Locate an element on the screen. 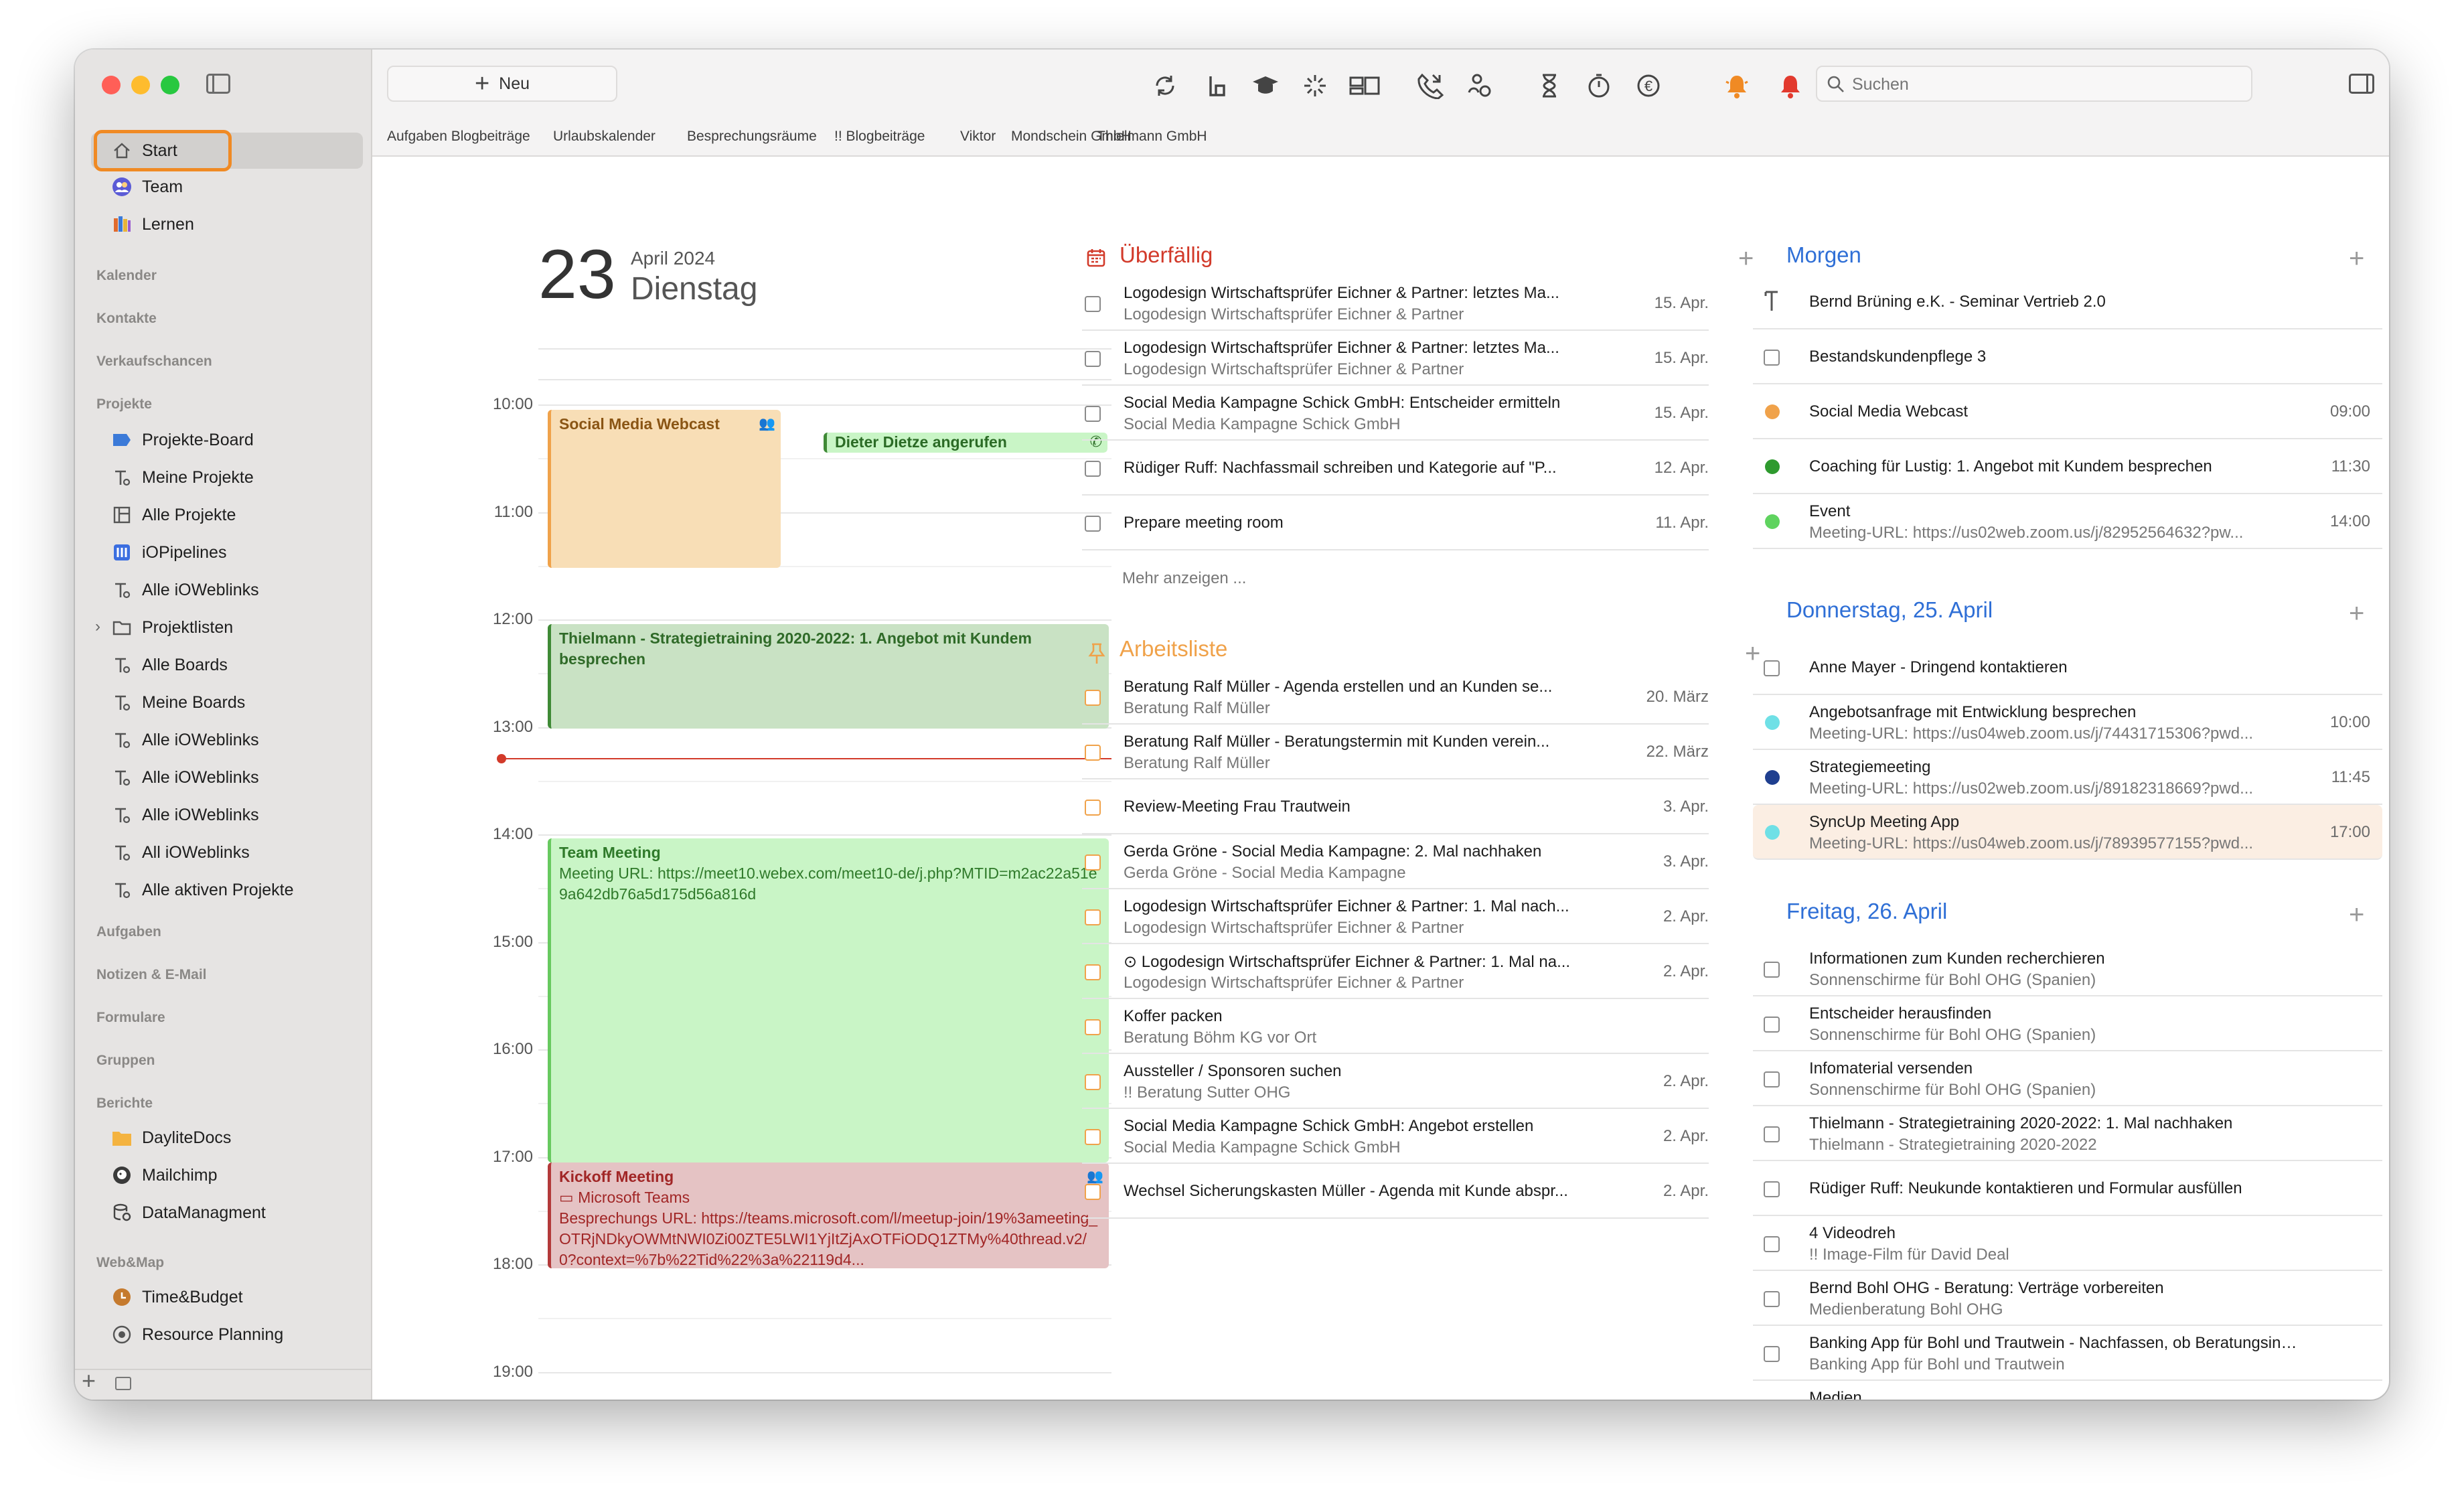 This screenshot has width=2464, height=1500. hourglass-icon is located at coordinates (1549, 86).